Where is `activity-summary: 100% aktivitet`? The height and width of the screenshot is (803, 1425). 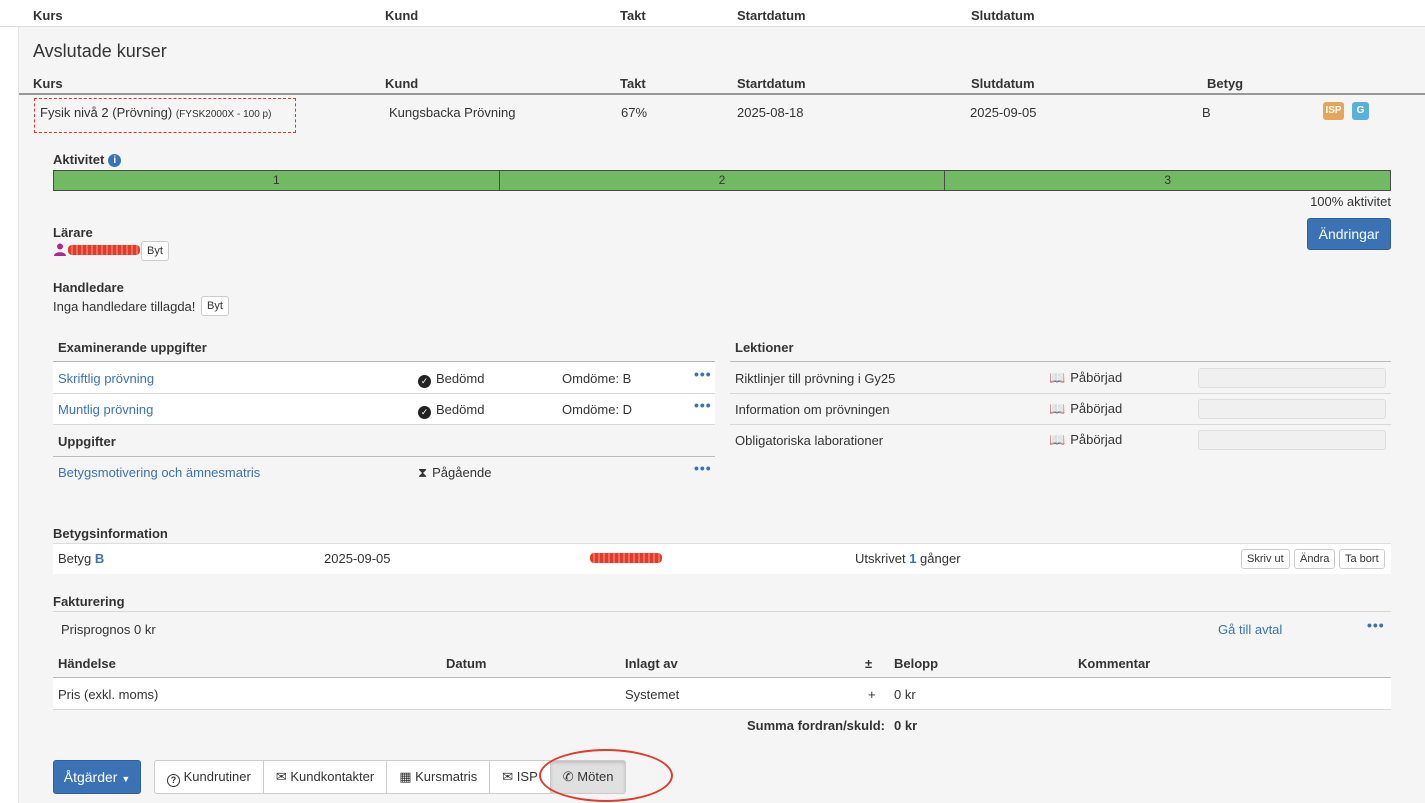
activity-summary: 100% aktivitet is located at coordinates (1350, 201).